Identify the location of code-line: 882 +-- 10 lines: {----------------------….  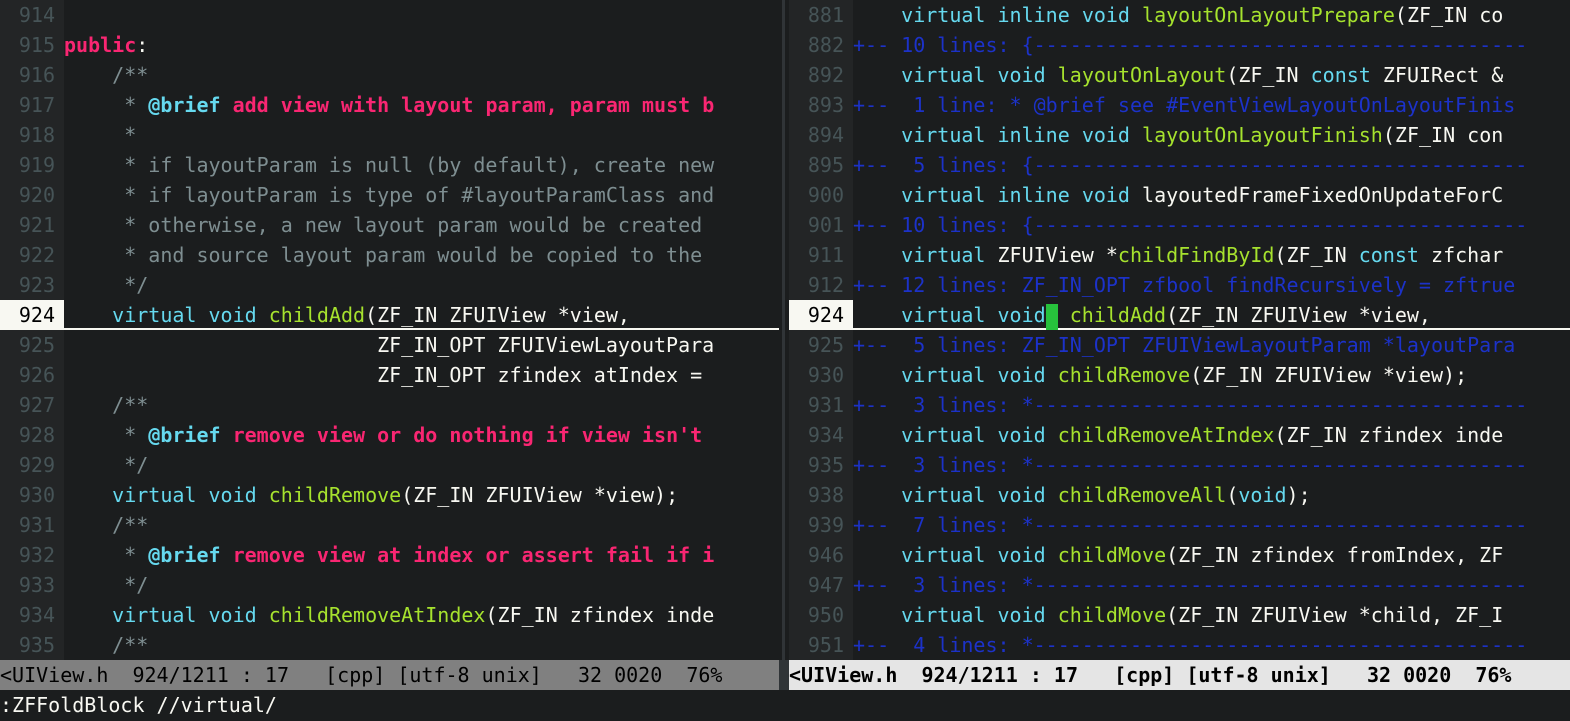
(1179, 45).